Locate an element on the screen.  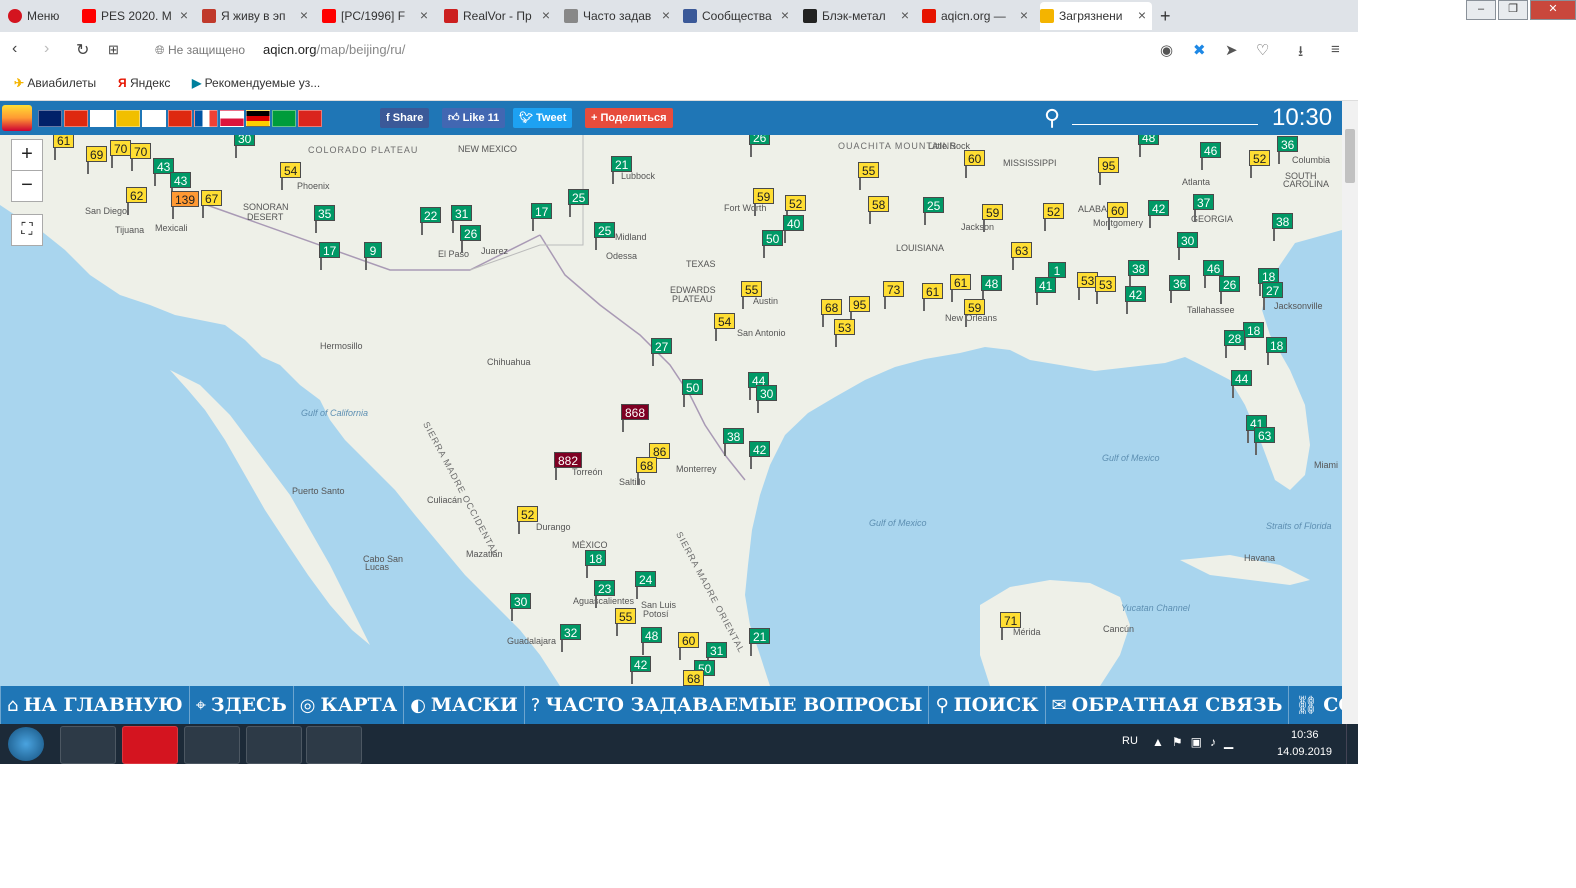
aqi-station-marker: 139 is located at coordinates (185, 205).